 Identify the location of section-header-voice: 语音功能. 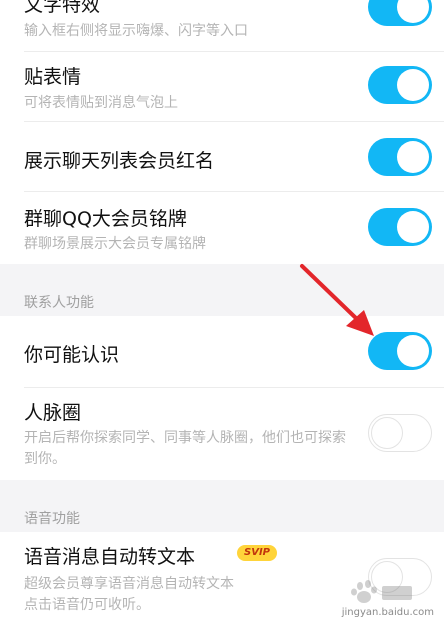
(222, 506).